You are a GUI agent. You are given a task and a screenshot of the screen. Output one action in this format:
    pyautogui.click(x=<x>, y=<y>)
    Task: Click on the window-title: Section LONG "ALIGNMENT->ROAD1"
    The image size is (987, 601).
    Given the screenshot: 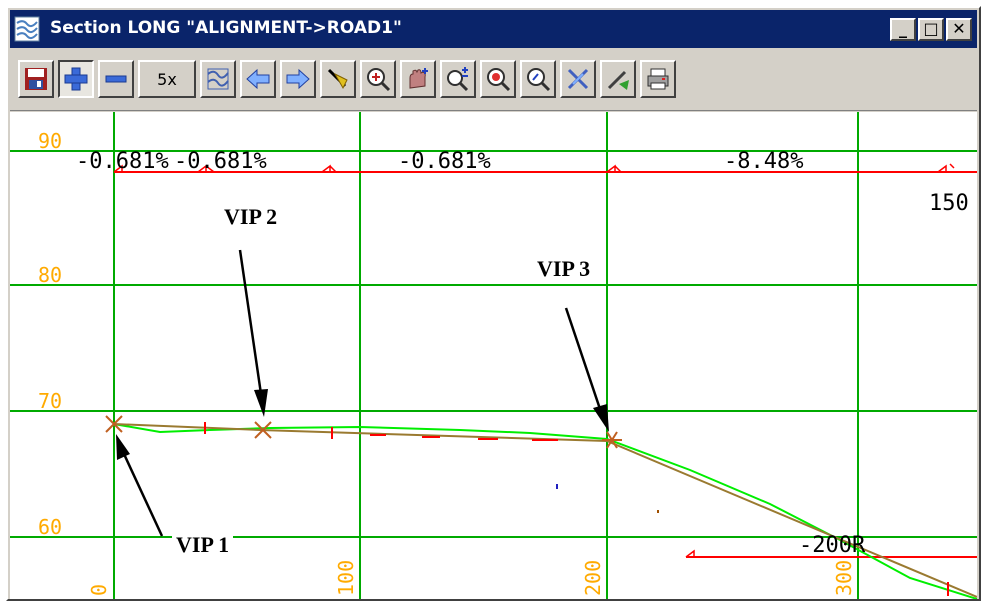 What is the action you would take?
    pyautogui.click(x=226, y=28)
    